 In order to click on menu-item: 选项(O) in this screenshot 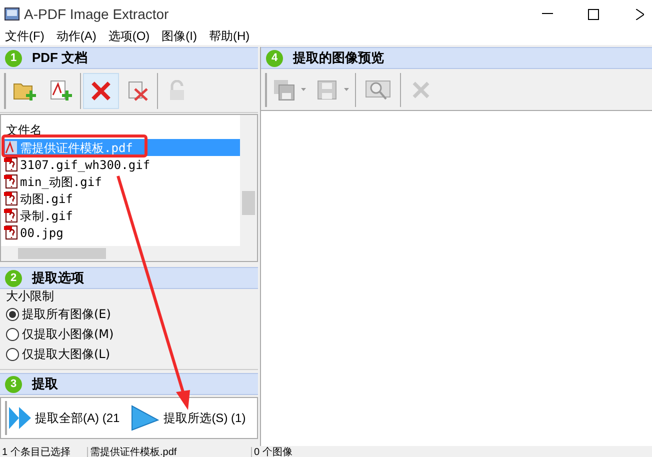, I will do `click(129, 36)`.